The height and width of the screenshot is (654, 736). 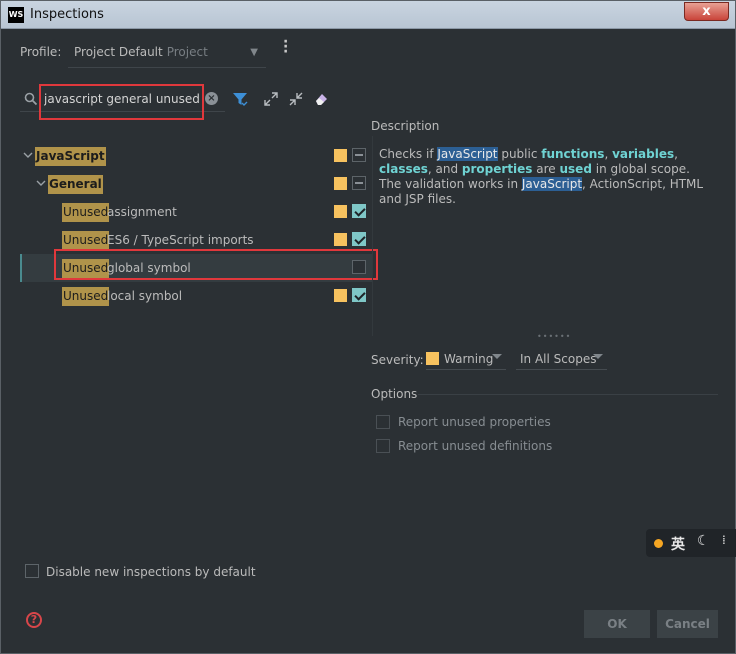 I want to click on highlight-general: General, so click(x=75, y=184).